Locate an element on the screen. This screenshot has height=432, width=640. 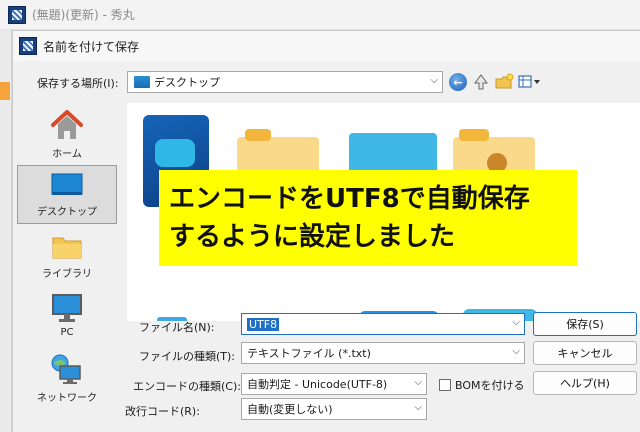
bom-checkbox-label: BOMを付ける is located at coordinates (490, 385).